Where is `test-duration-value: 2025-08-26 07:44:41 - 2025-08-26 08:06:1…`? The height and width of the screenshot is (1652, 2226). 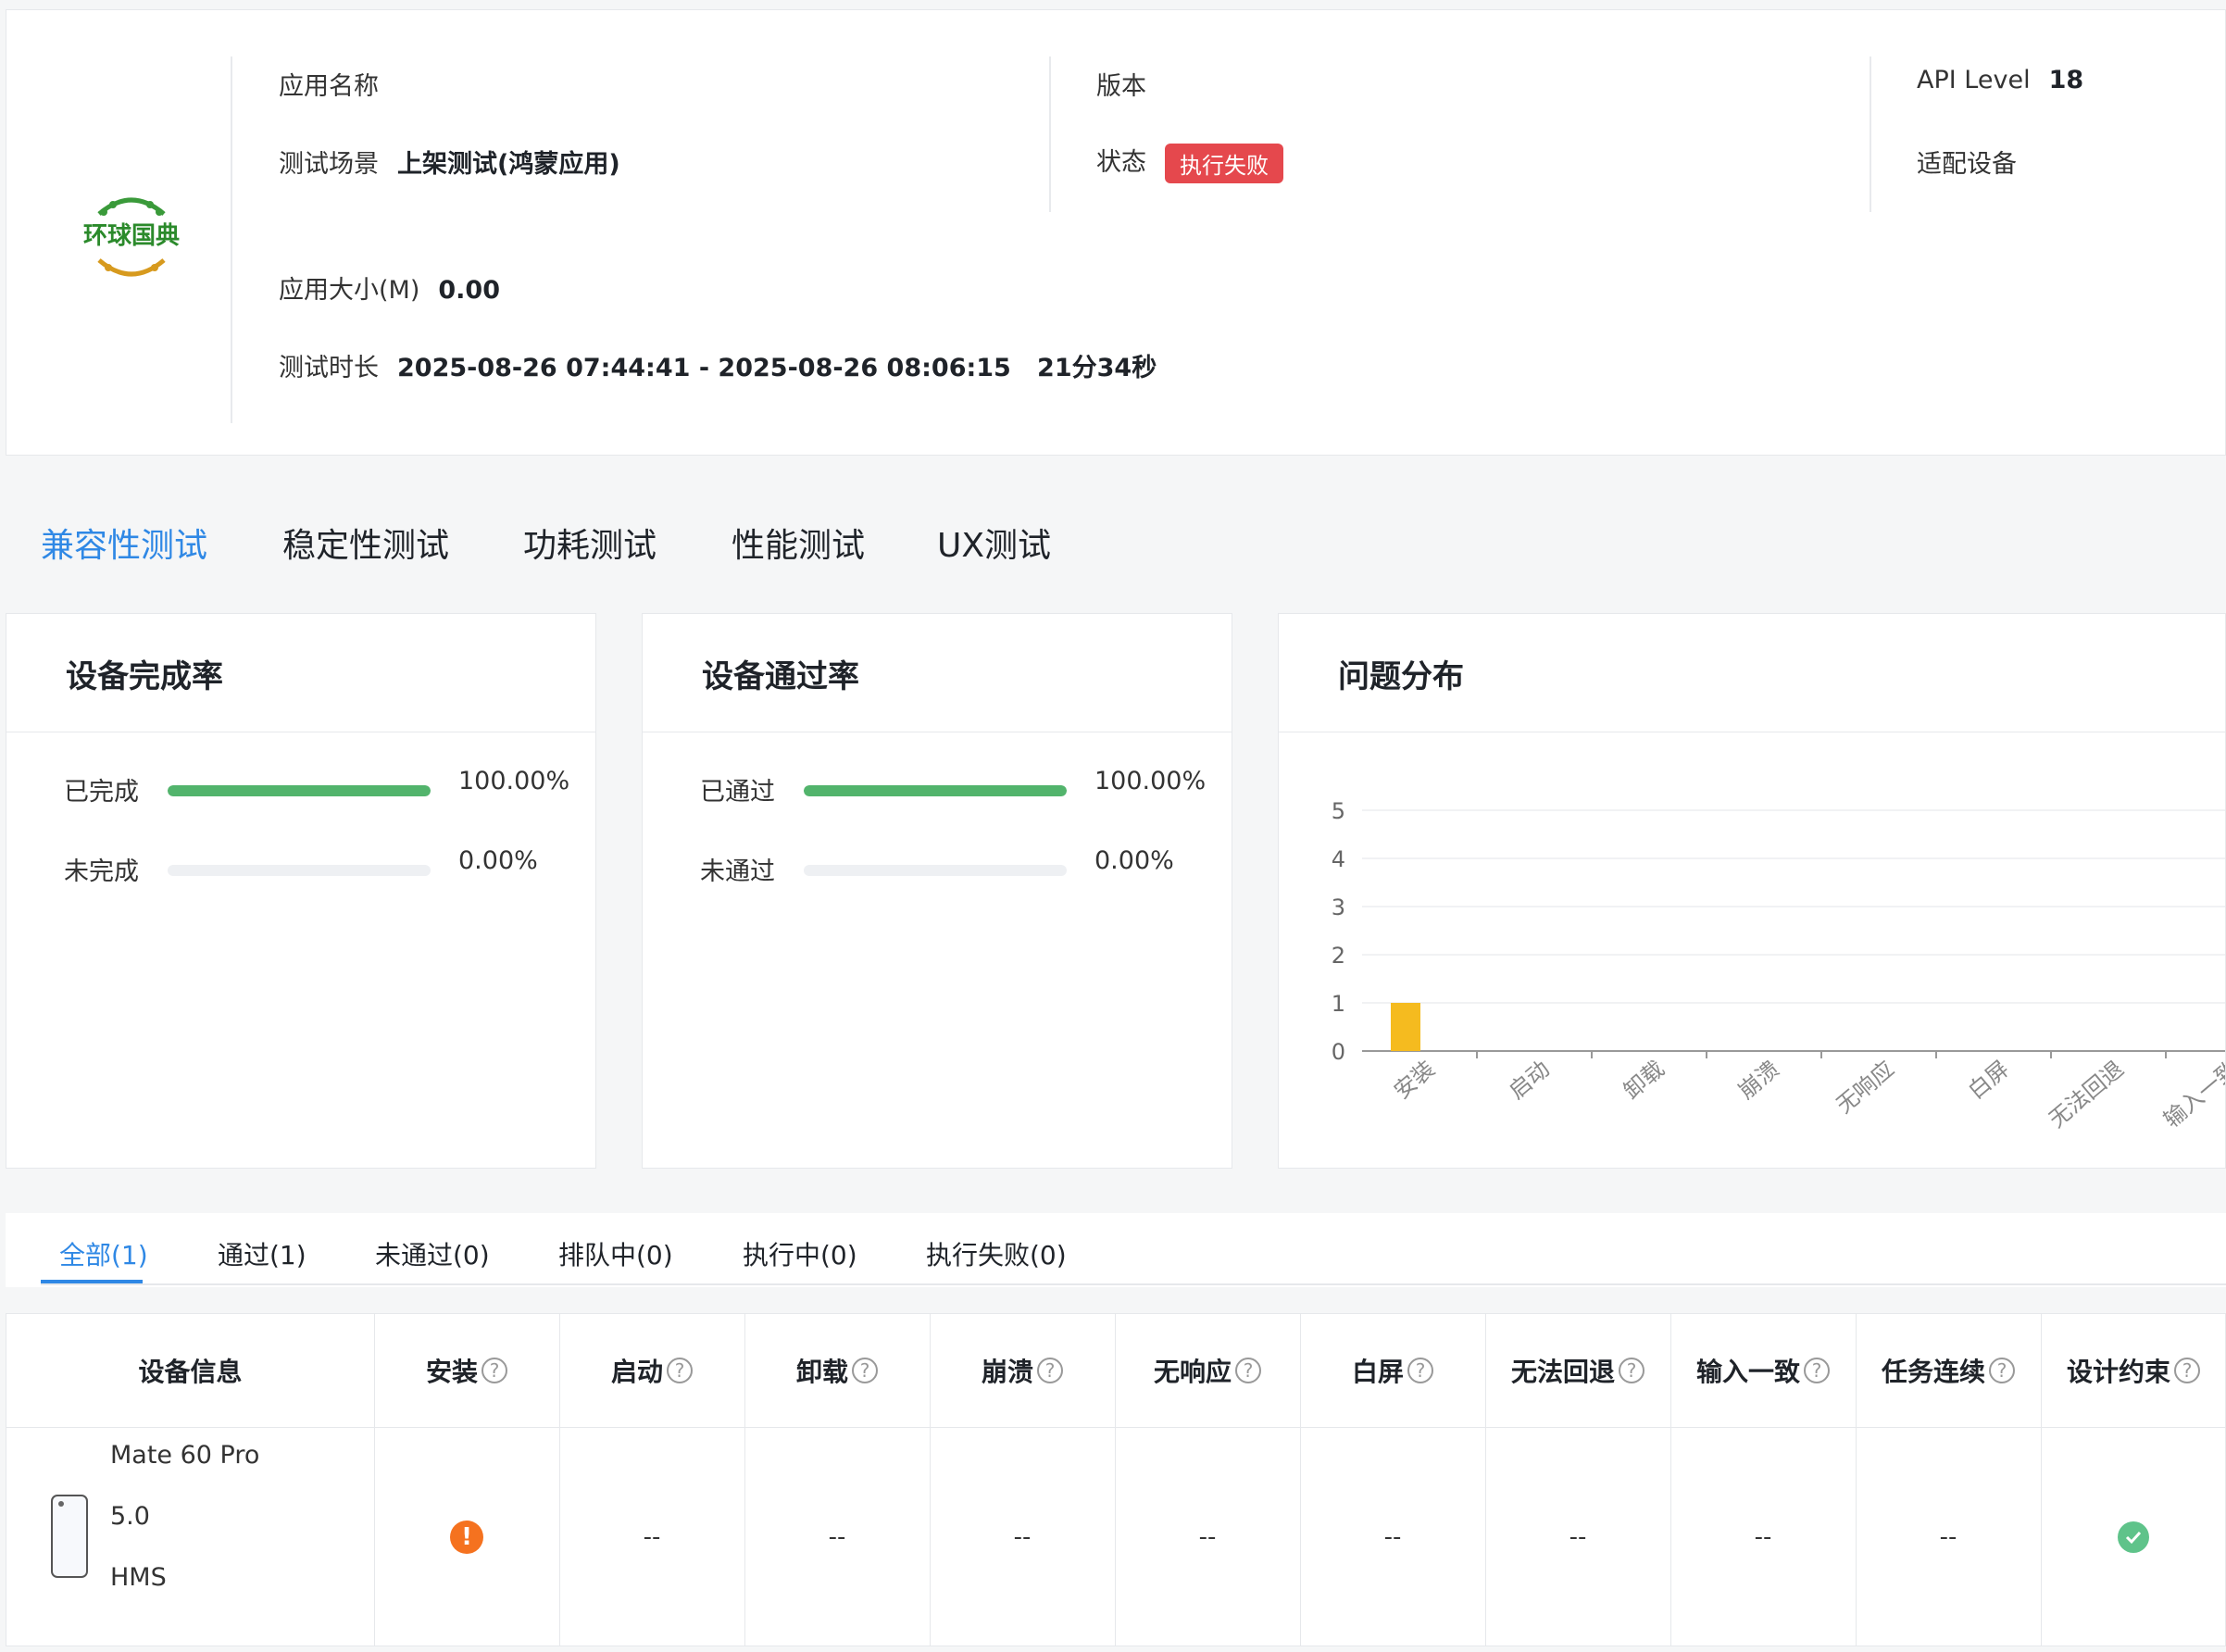
test-duration-value: 2025-08-26 07:44:41 - 2025-08-26 08:06:1… is located at coordinates (777, 368).